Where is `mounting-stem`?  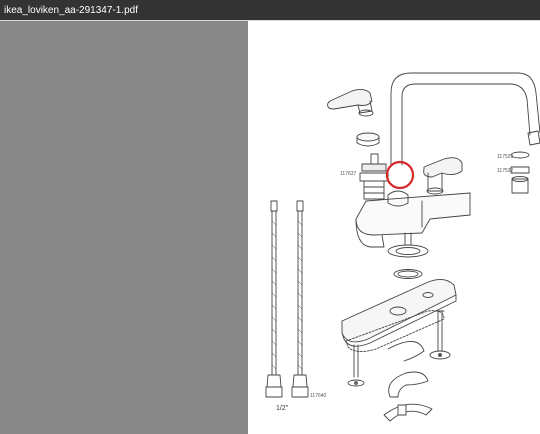 mounting-stem is located at coordinates (408, 255).